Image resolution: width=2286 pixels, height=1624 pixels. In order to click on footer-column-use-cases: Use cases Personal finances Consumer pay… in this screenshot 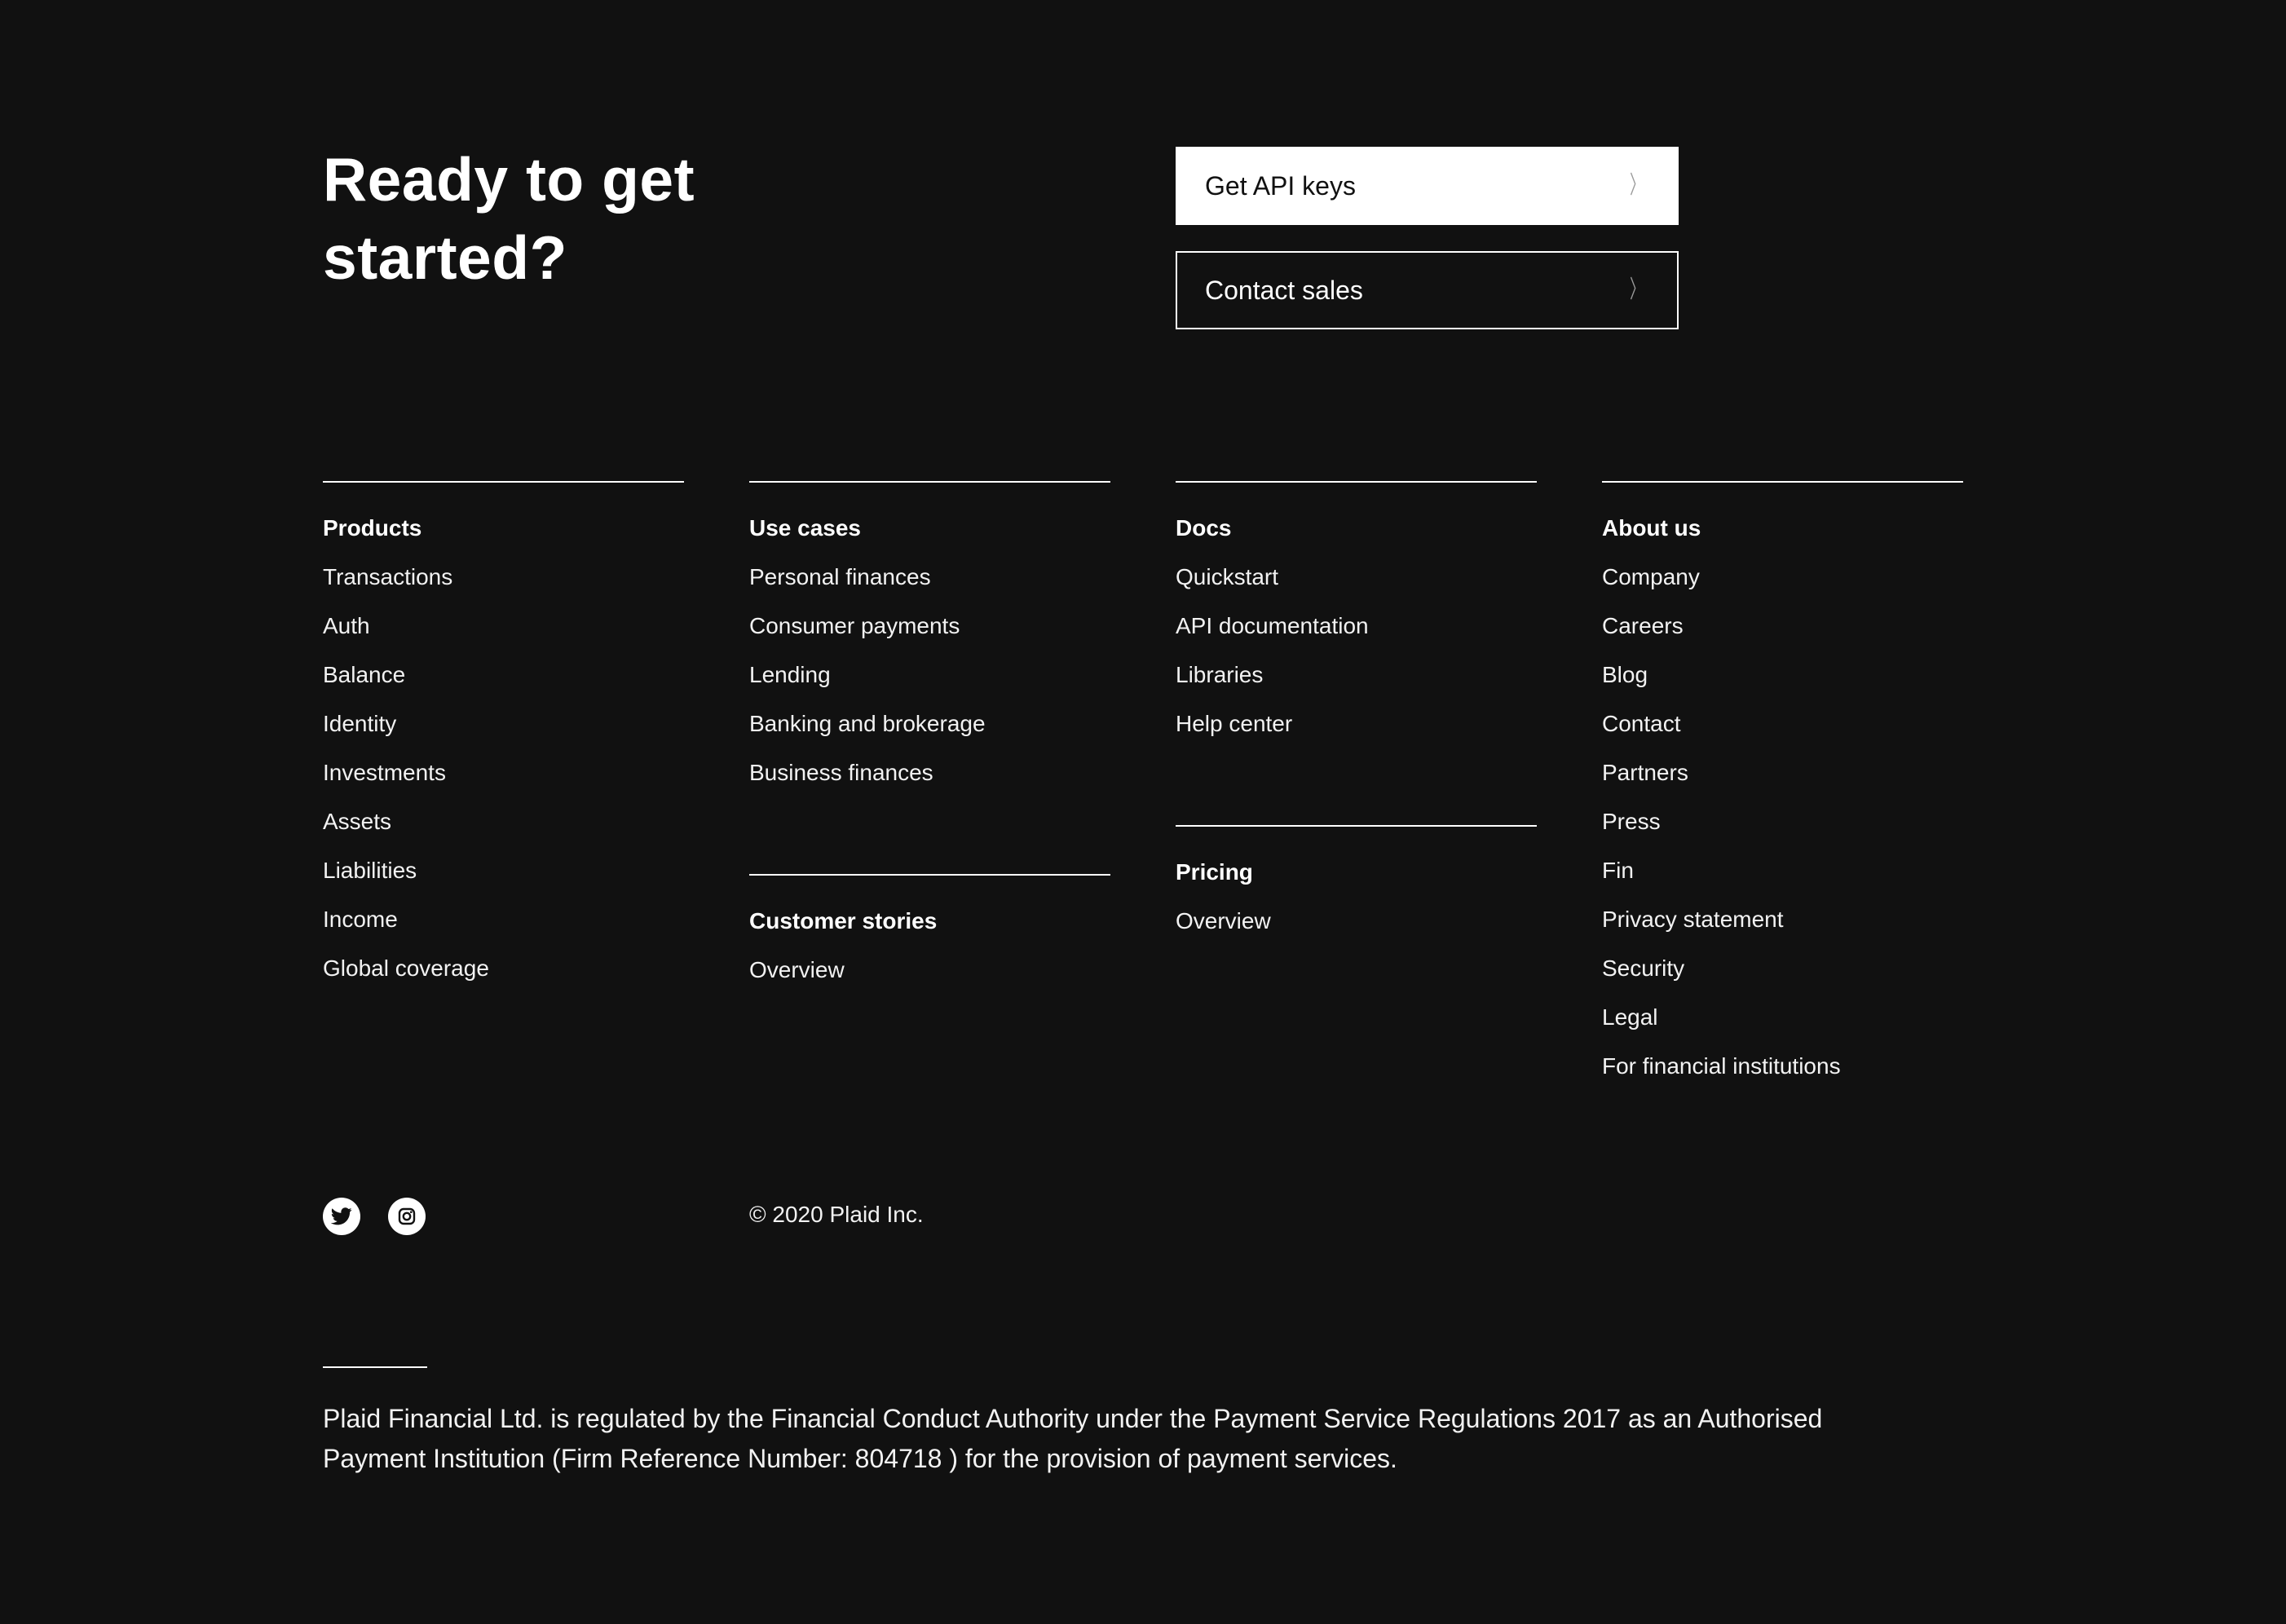, I will do `click(929, 644)`.